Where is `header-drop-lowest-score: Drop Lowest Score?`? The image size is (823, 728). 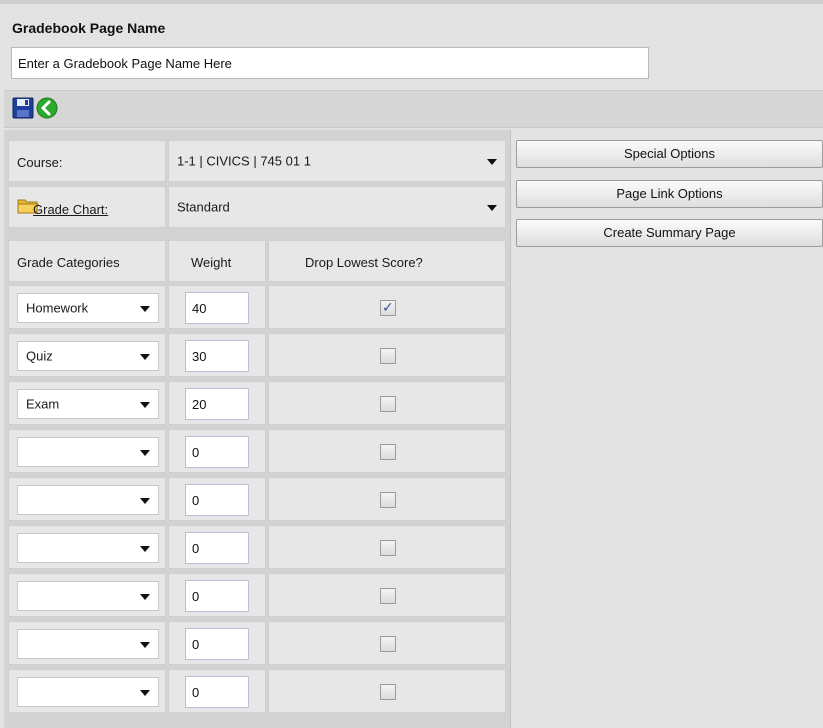
header-drop-lowest-score: Drop Lowest Score? is located at coordinates (364, 262).